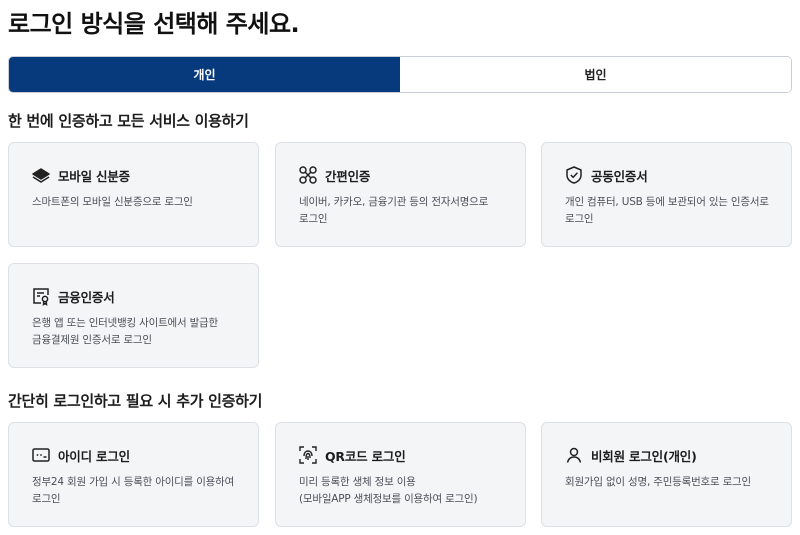 The width and height of the screenshot is (800, 535). I want to click on card-id-login: 아이디 로그인 정부24 회원 가입 시 등록한 아이디를 이용하여 로그인, so click(133, 474).